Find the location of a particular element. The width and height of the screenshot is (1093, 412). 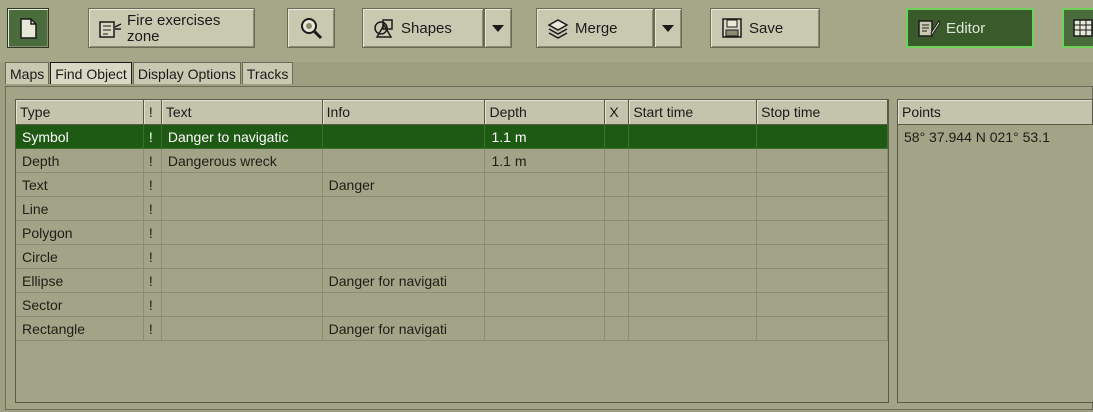

cell-type: Sector is located at coordinates (80, 305).